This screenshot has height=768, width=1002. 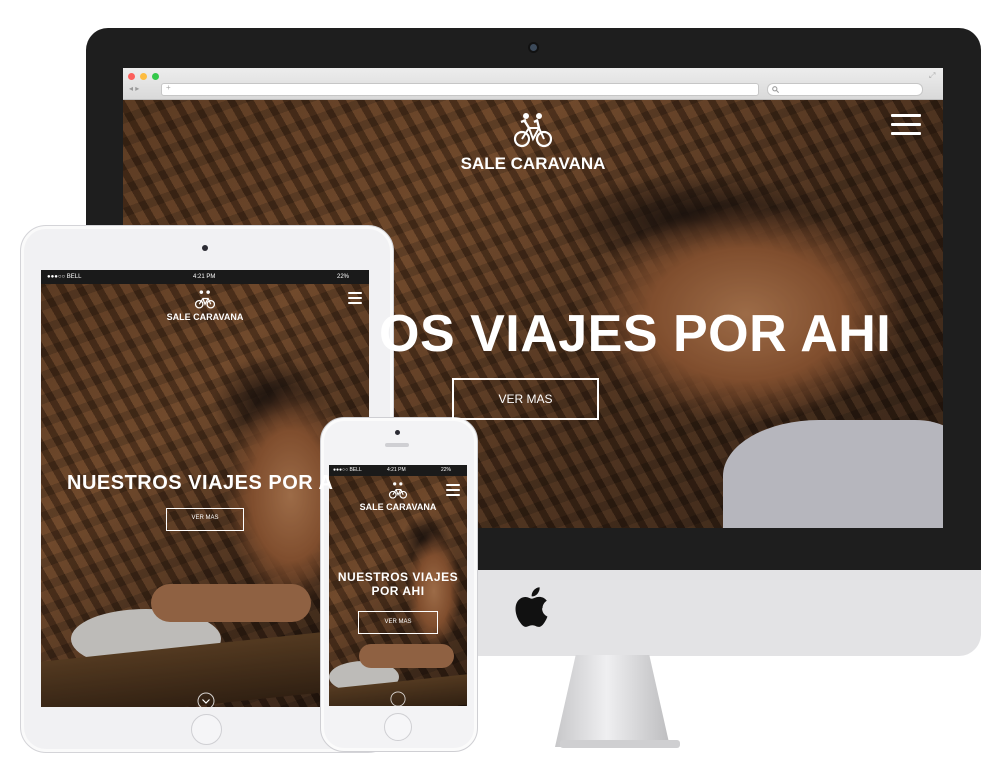 What do you see at coordinates (398, 577) in the screenshot?
I see `hero-title-line-1: NUESTROS VIAJES` at bounding box center [398, 577].